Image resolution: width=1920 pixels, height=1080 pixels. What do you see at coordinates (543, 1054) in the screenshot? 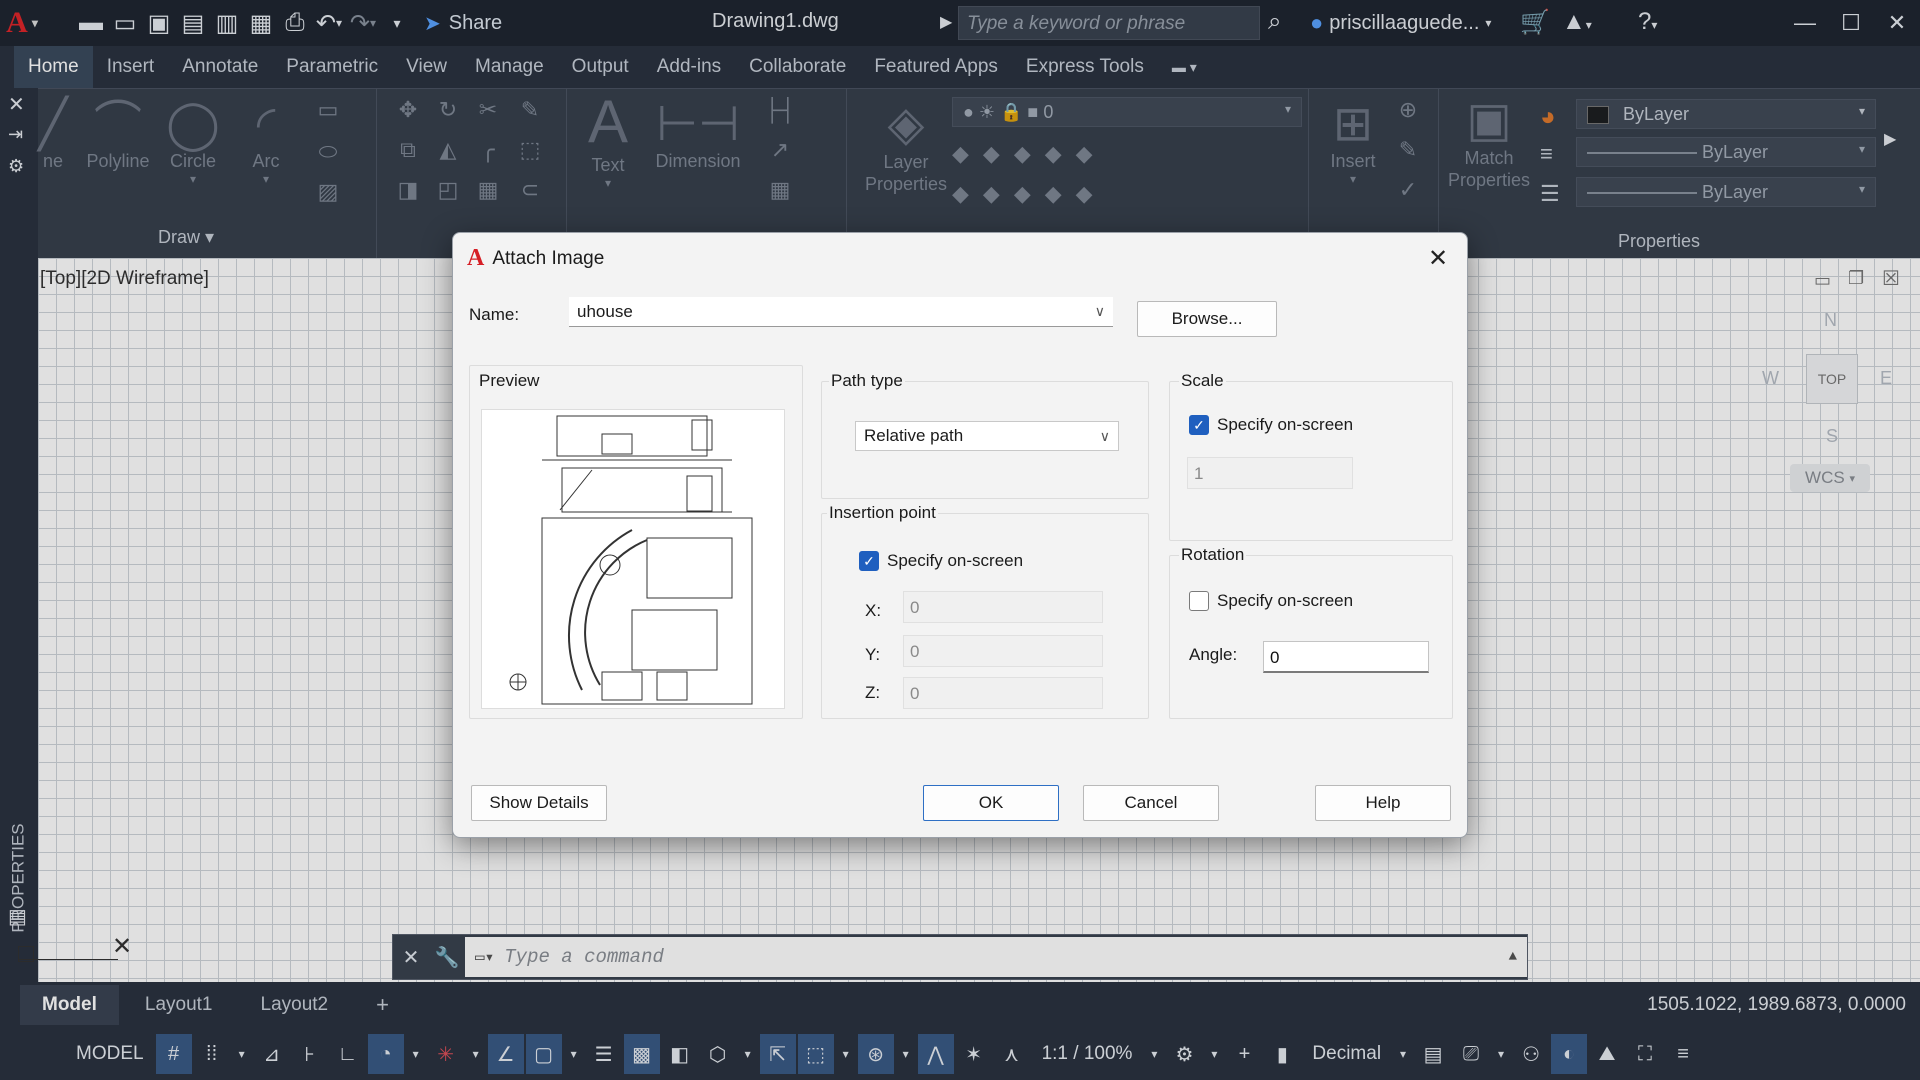
I see `object-snap-icon: ▢` at bounding box center [543, 1054].